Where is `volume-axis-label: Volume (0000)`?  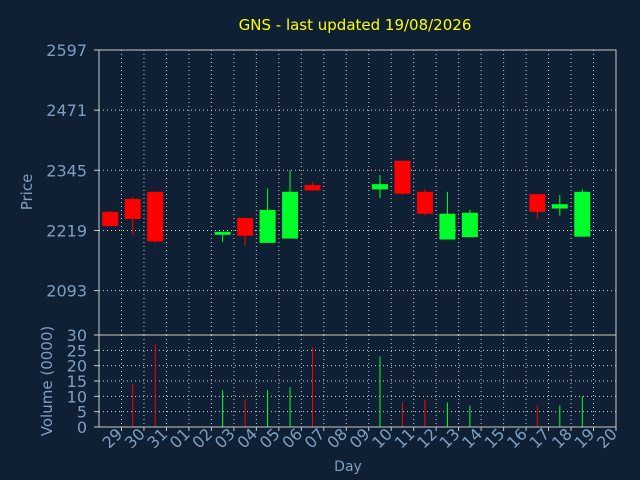
volume-axis-label: Volume (0000) is located at coordinates (47, 381).